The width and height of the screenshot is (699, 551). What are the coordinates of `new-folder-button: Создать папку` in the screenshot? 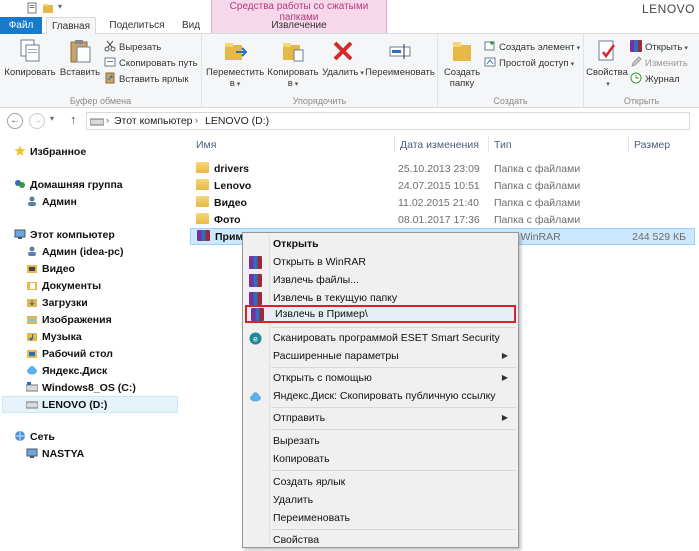 It's located at (462, 63).